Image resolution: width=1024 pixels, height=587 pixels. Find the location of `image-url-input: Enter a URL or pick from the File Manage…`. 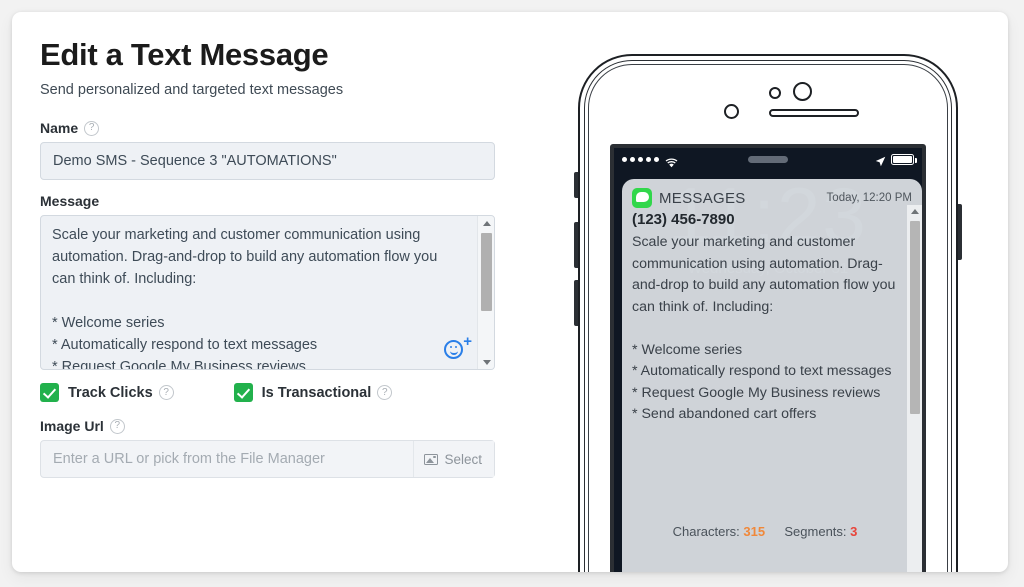

image-url-input: Enter a URL or pick from the File Manage… is located at coordinates (227, 459).